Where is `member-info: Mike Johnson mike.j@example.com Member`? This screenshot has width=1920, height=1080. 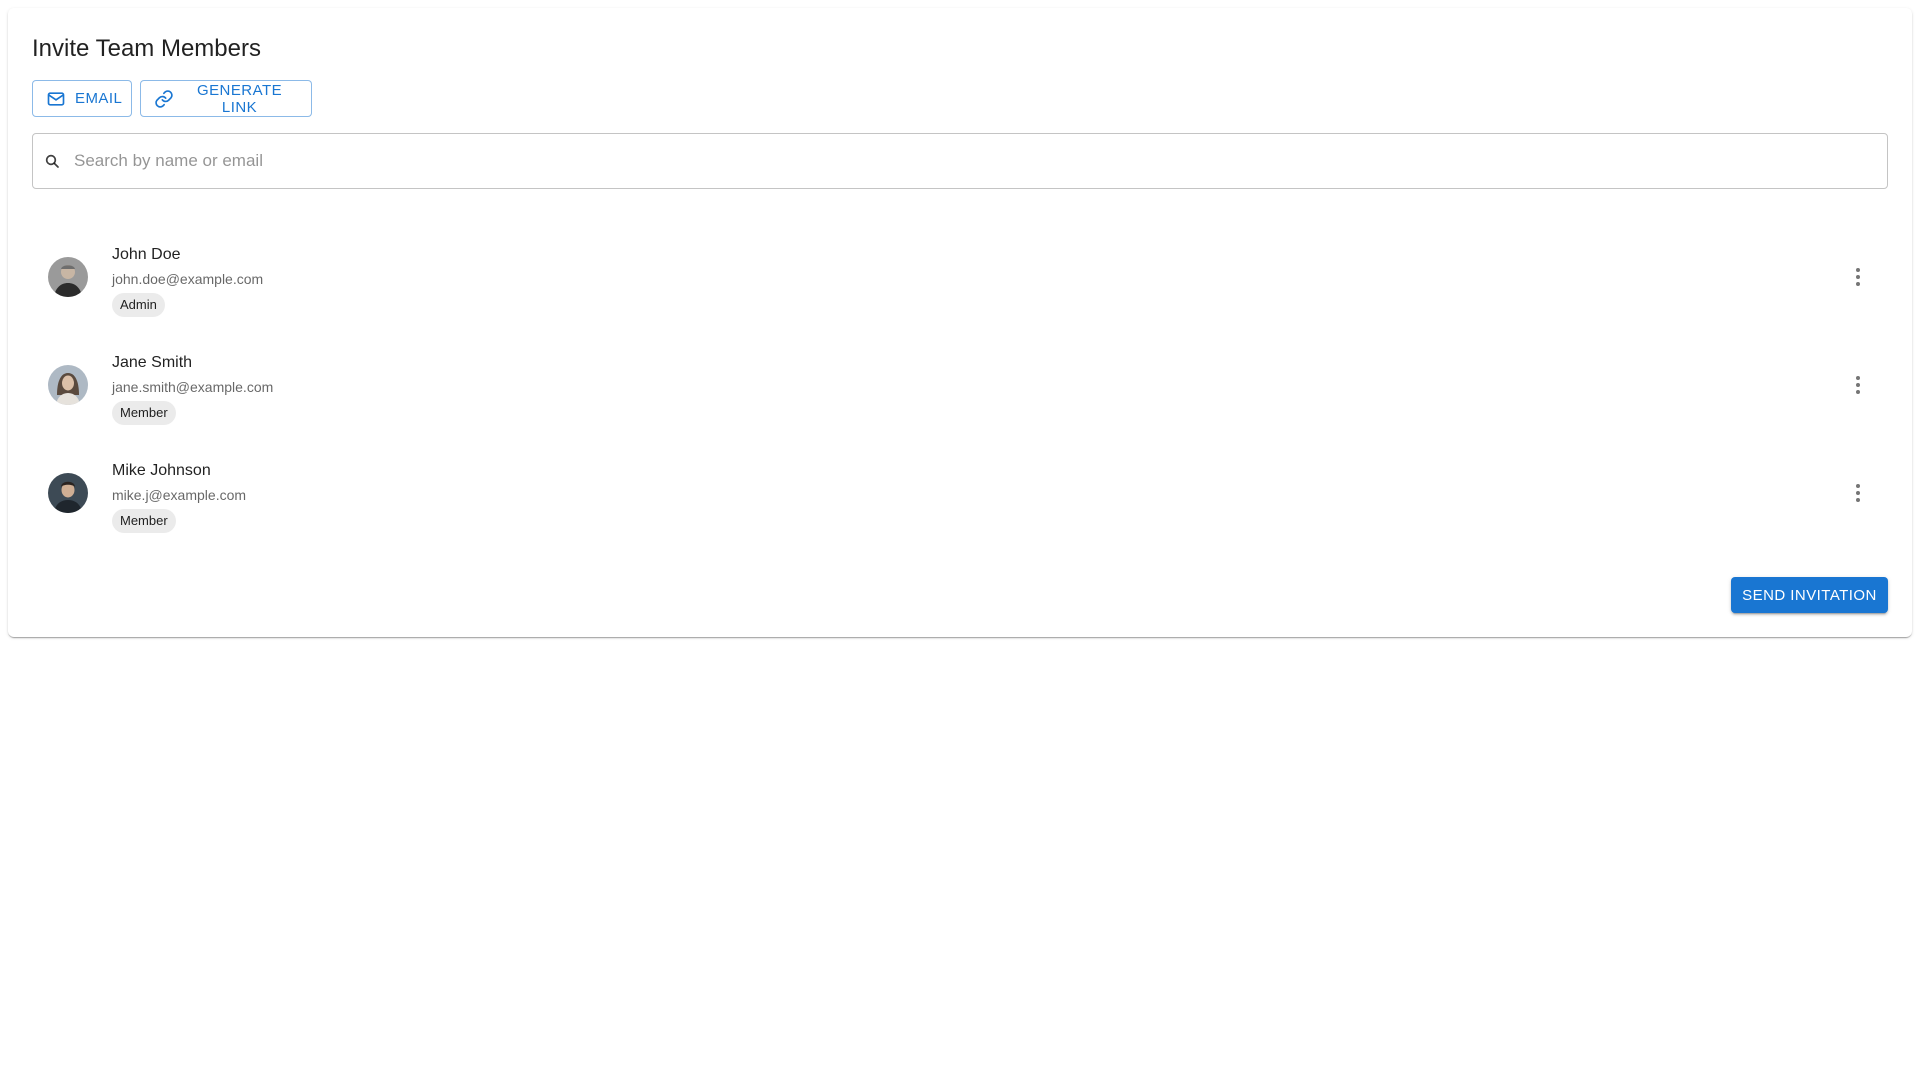 member-info: Mike Johnson mike.j@example.com Member is located at coordinates (179, 497).